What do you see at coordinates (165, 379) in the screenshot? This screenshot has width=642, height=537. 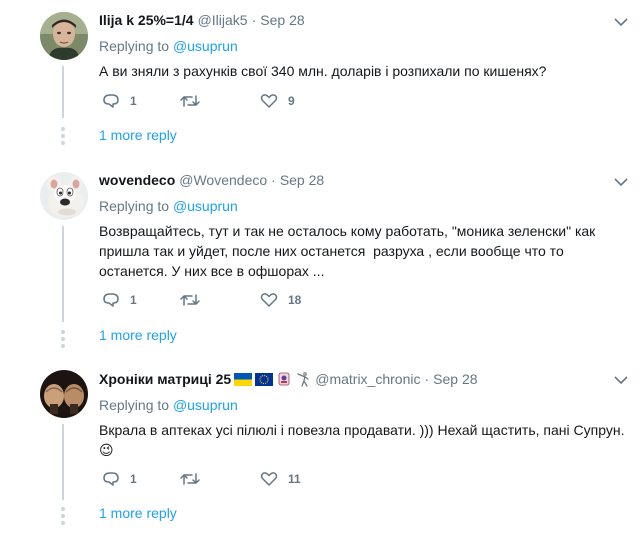 I see `display-name: Хроніки матриці 25` at bounding box center [165, 379].